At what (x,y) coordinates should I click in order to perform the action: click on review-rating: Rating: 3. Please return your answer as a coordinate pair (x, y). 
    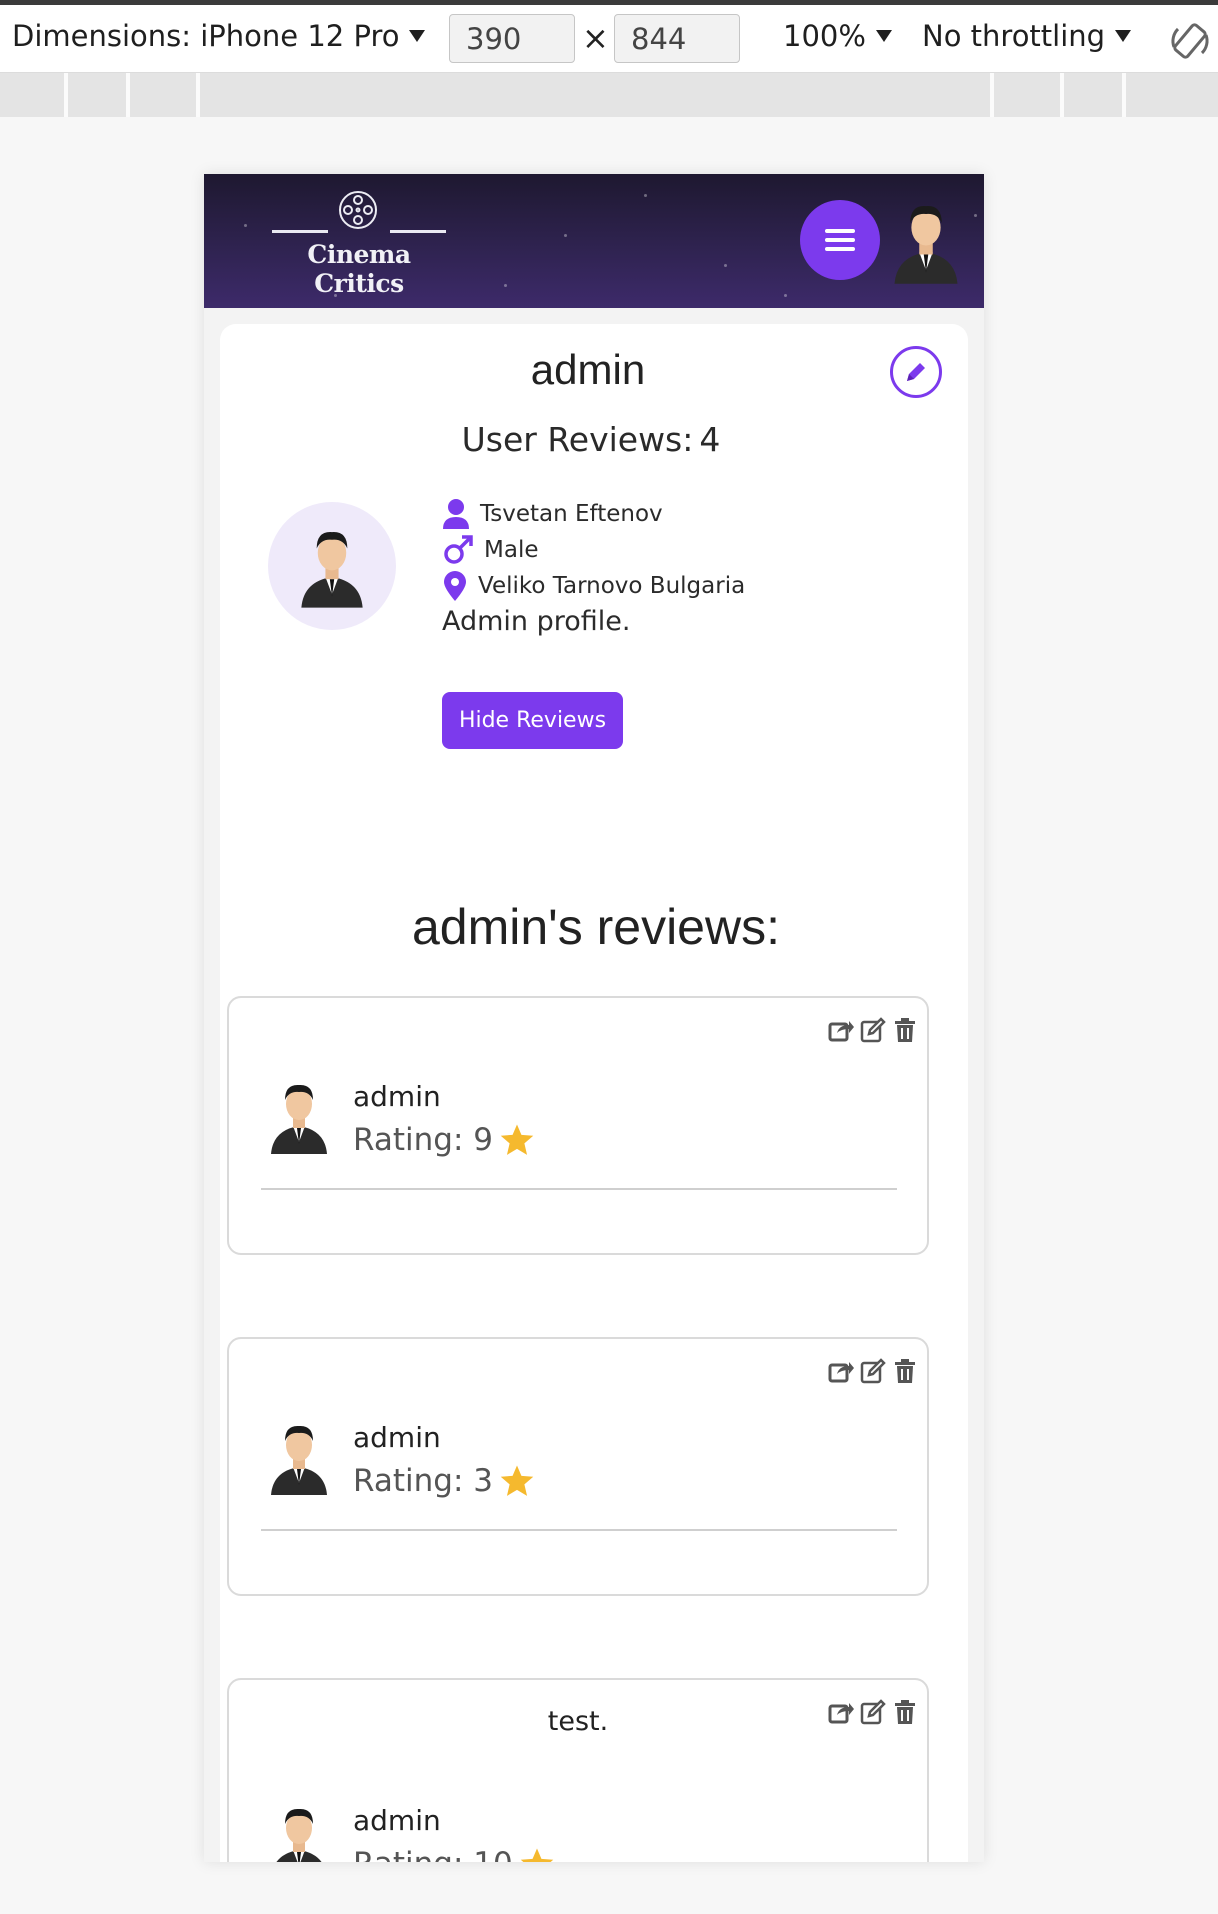
    Looking at the image, I should click on (444, 1481).